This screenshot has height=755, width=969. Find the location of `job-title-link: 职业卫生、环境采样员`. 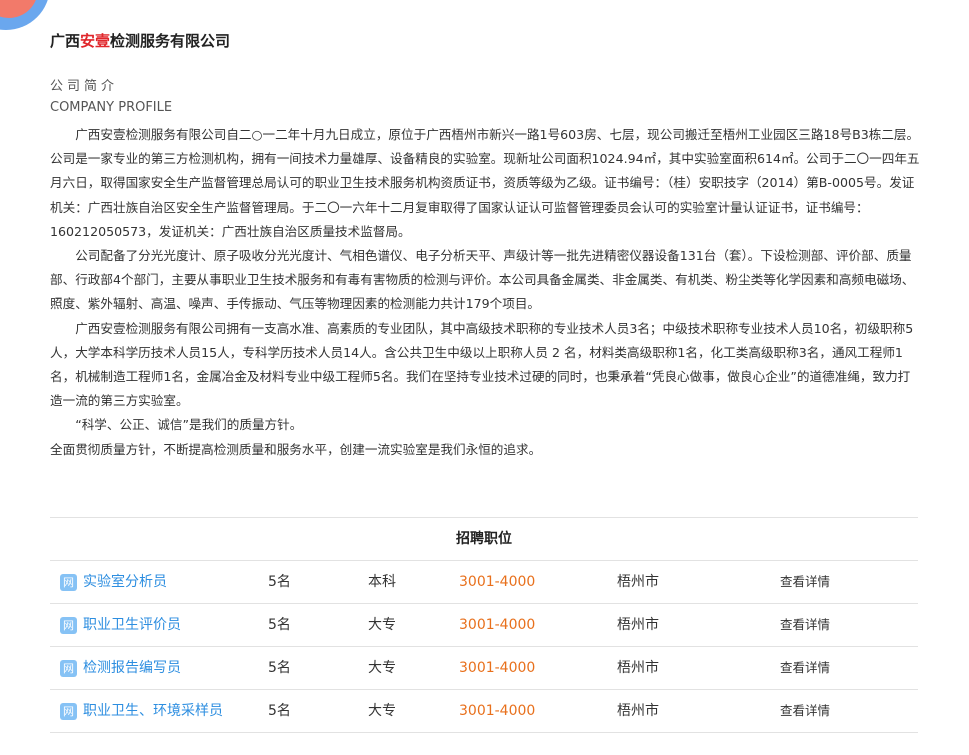

job-title-link: 职业卫生、环境采样员 is located at coordinates (158, 711).